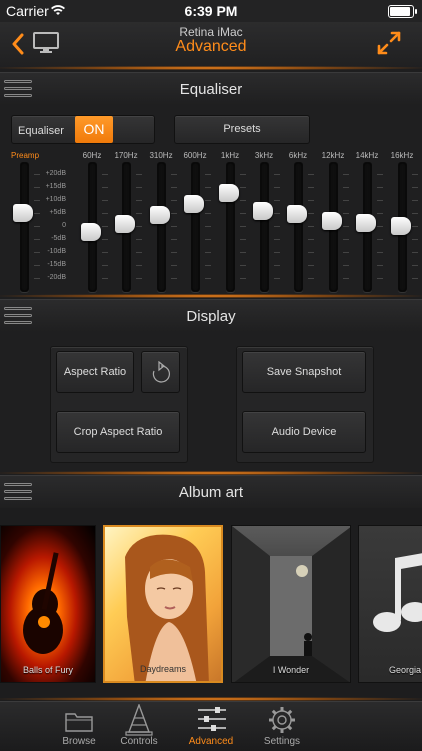  Describe the element at coordinates (139, 720) in the screenshot. I see `vlc-cone-icon` at that location.